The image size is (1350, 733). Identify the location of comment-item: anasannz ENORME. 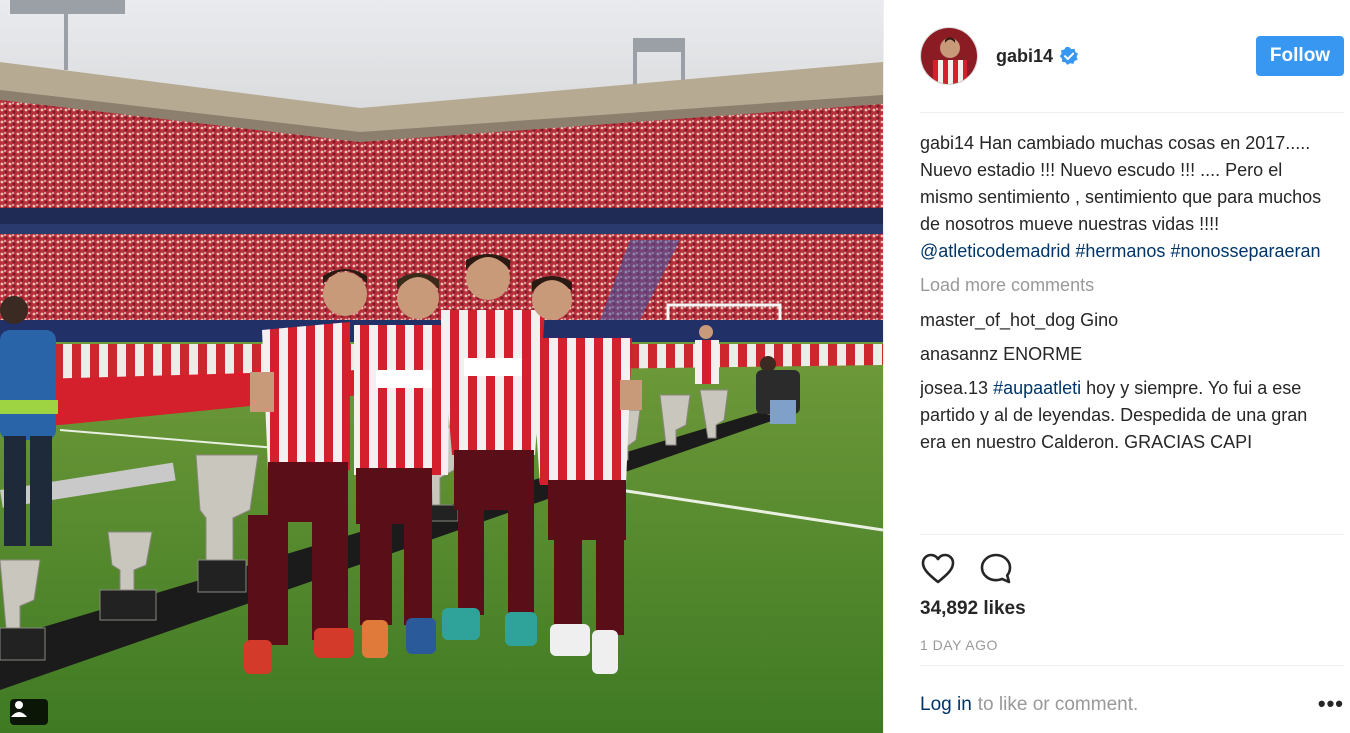
(1125, 354).